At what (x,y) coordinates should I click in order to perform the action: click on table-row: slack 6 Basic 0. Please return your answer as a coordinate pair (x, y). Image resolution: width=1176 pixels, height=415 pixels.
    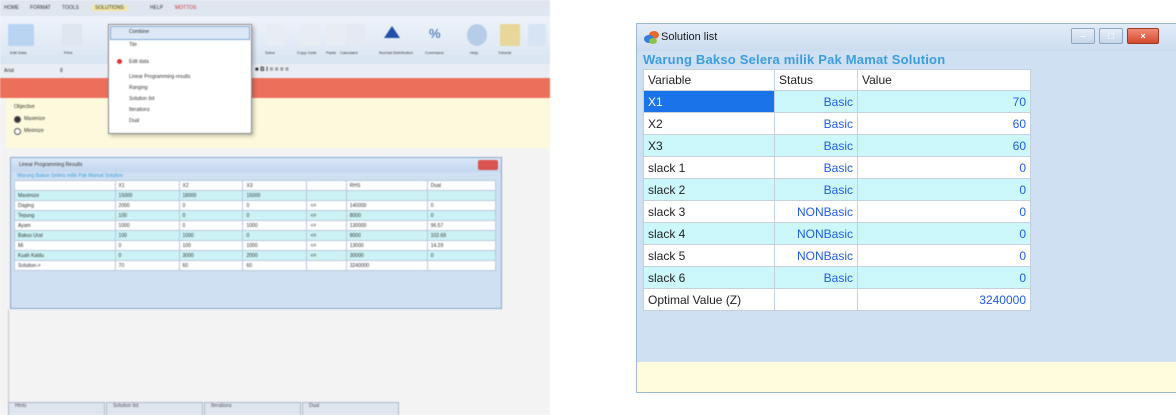
    Looking at the image, I should click on (837, 277).